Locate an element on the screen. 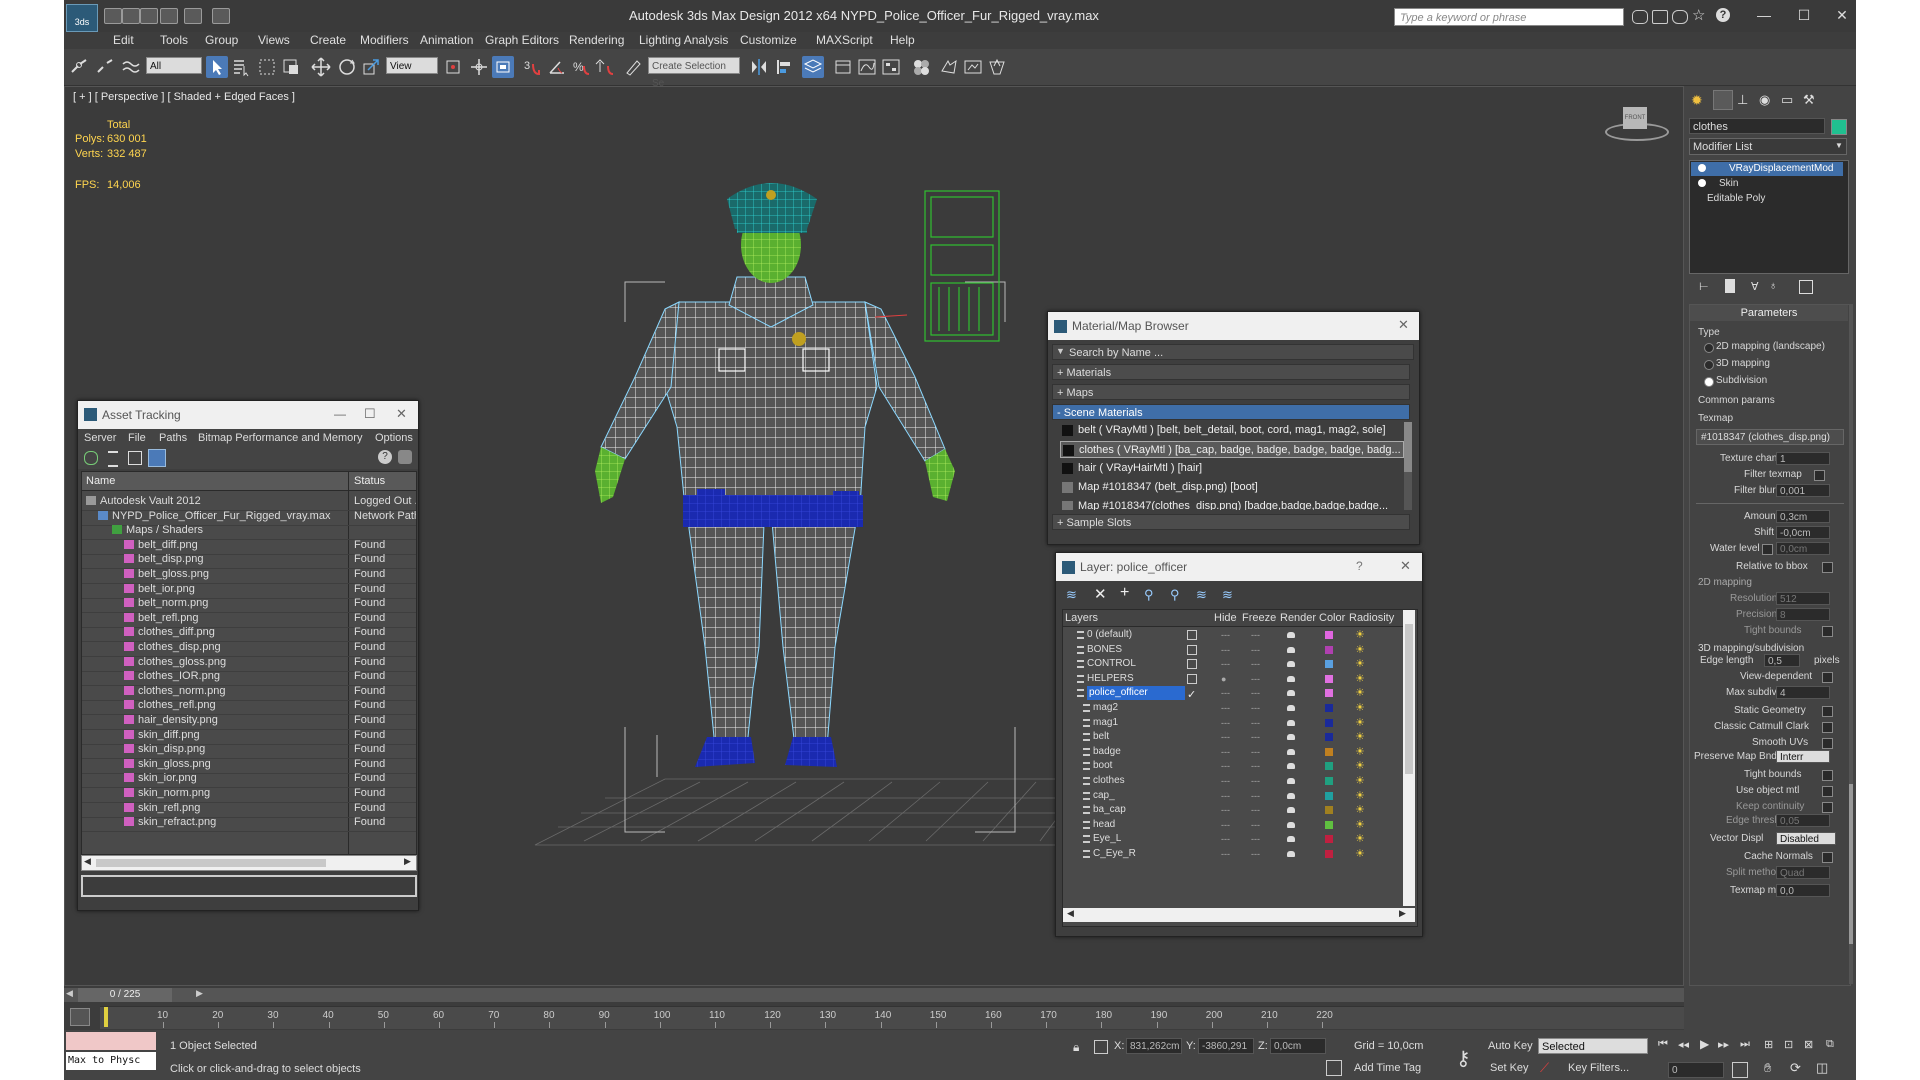 The width and height of the screenshot is (1920, 1080). menu-group: Group is located at coordinates (221, 40).